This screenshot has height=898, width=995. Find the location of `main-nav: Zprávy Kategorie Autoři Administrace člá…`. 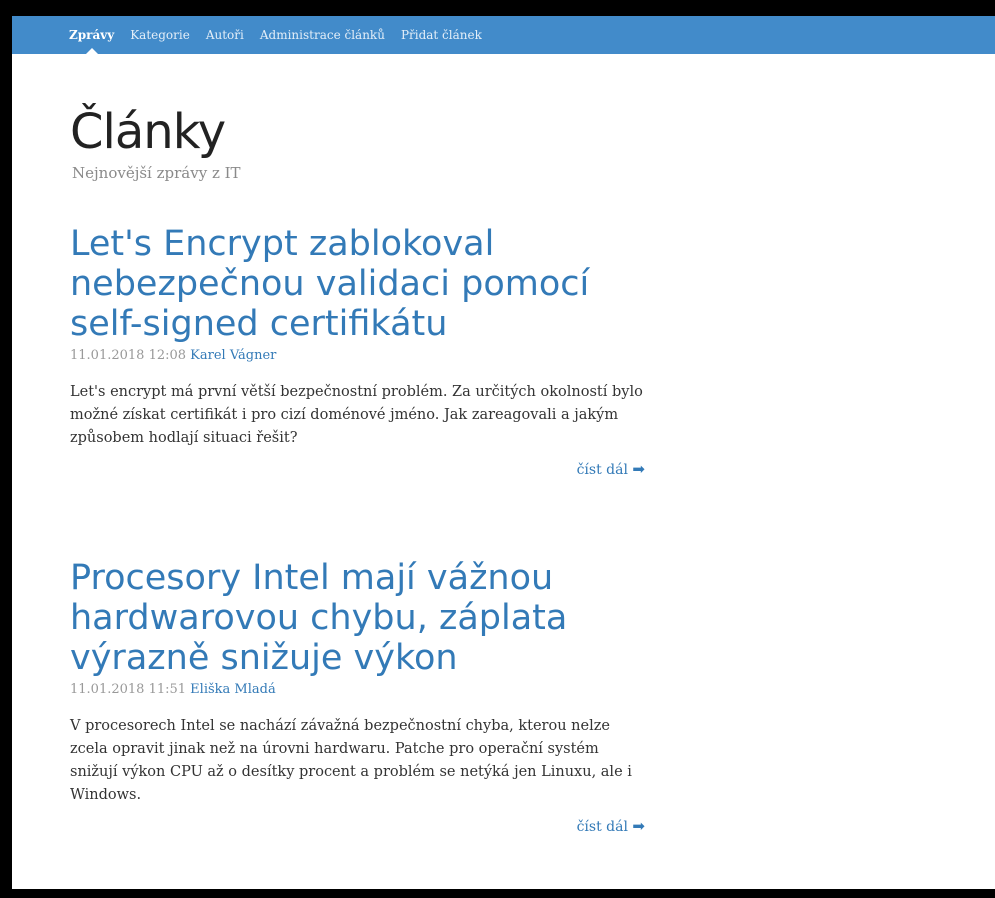

main-nav: Zprávy Kategorie Autoři Administrace člá… is located at coordinates (283, 35).